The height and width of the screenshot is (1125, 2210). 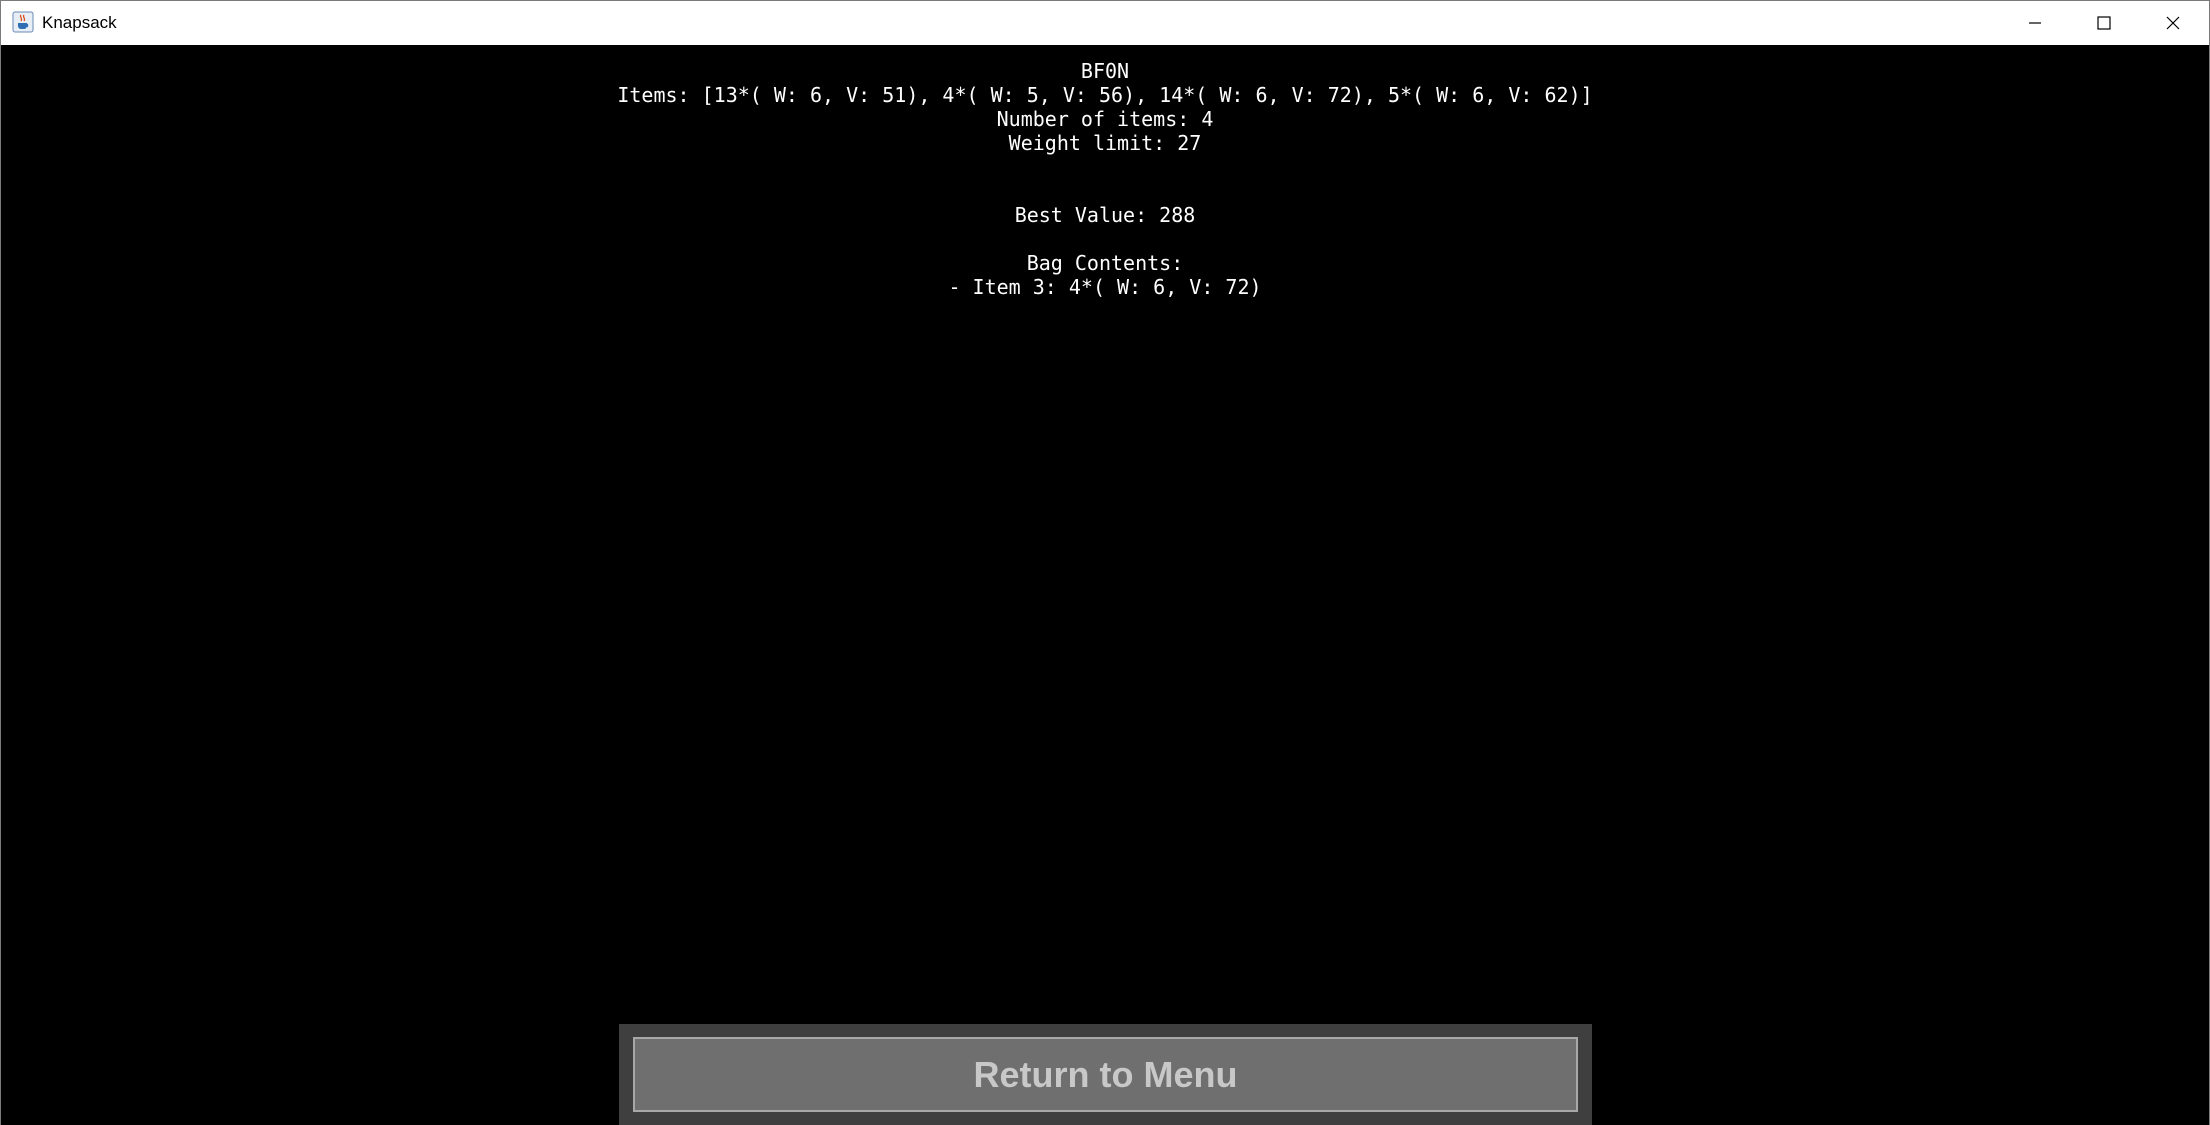 What do you see at coordinates (1105, 119) in the screenshot?
I see `number-of-items: Number of items: 4` at bounding box center [1105, 119].